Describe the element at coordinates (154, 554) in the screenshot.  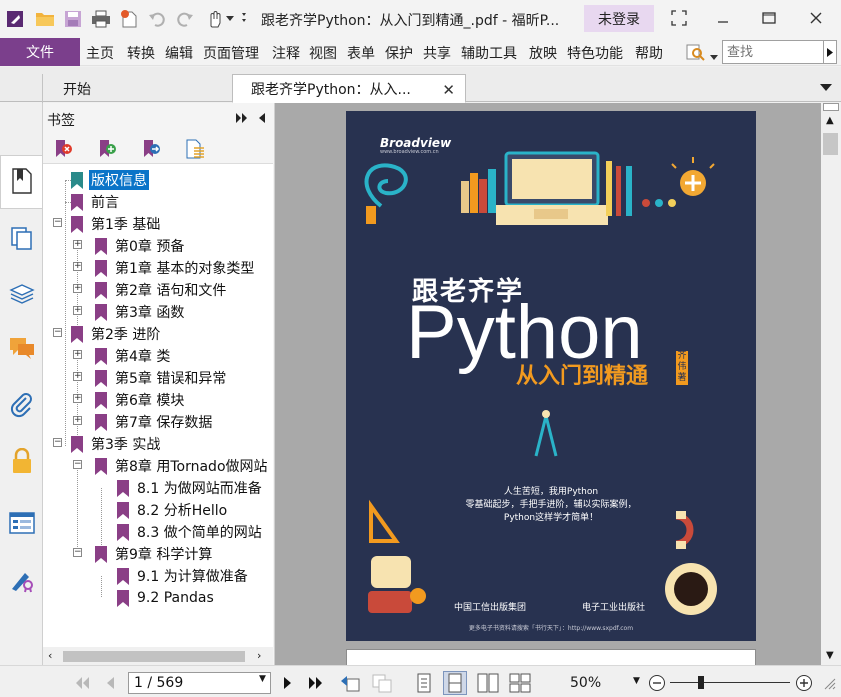
I see `bookmark-item: 第9章 科学计算` at that location.